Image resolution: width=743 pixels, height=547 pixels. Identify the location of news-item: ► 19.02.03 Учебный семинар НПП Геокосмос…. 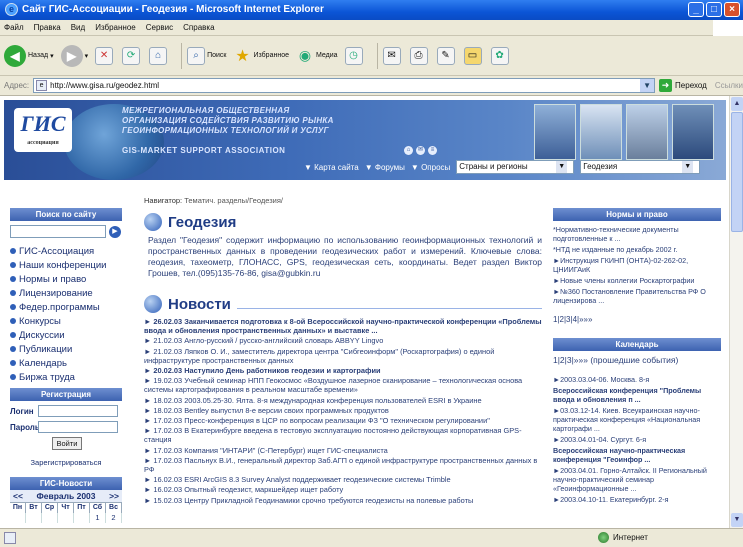
(343, 385).